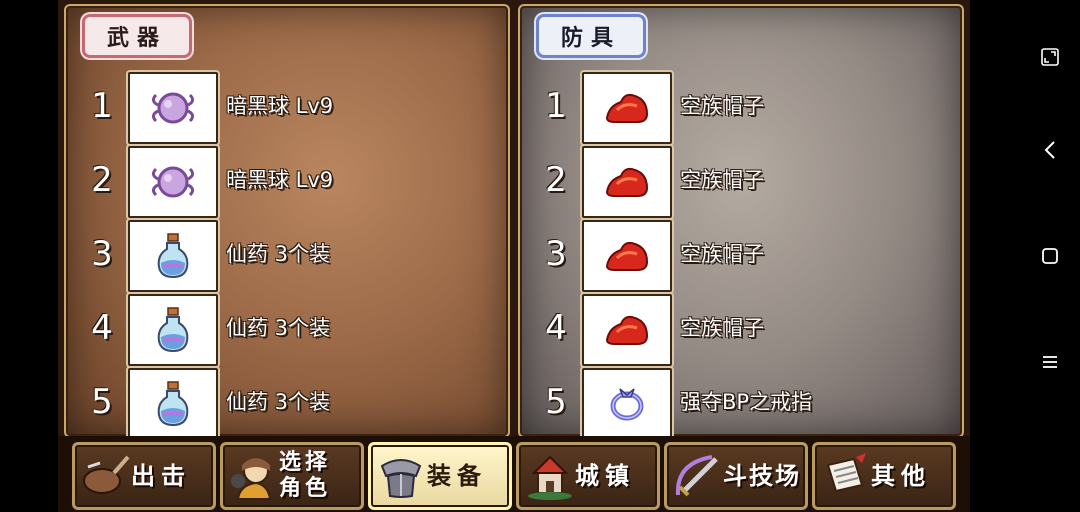 This screenshot has height=512, width=1080. I want to click on weapon-slot-1: 1 暗黑球 Lv9, so click(286, 108).